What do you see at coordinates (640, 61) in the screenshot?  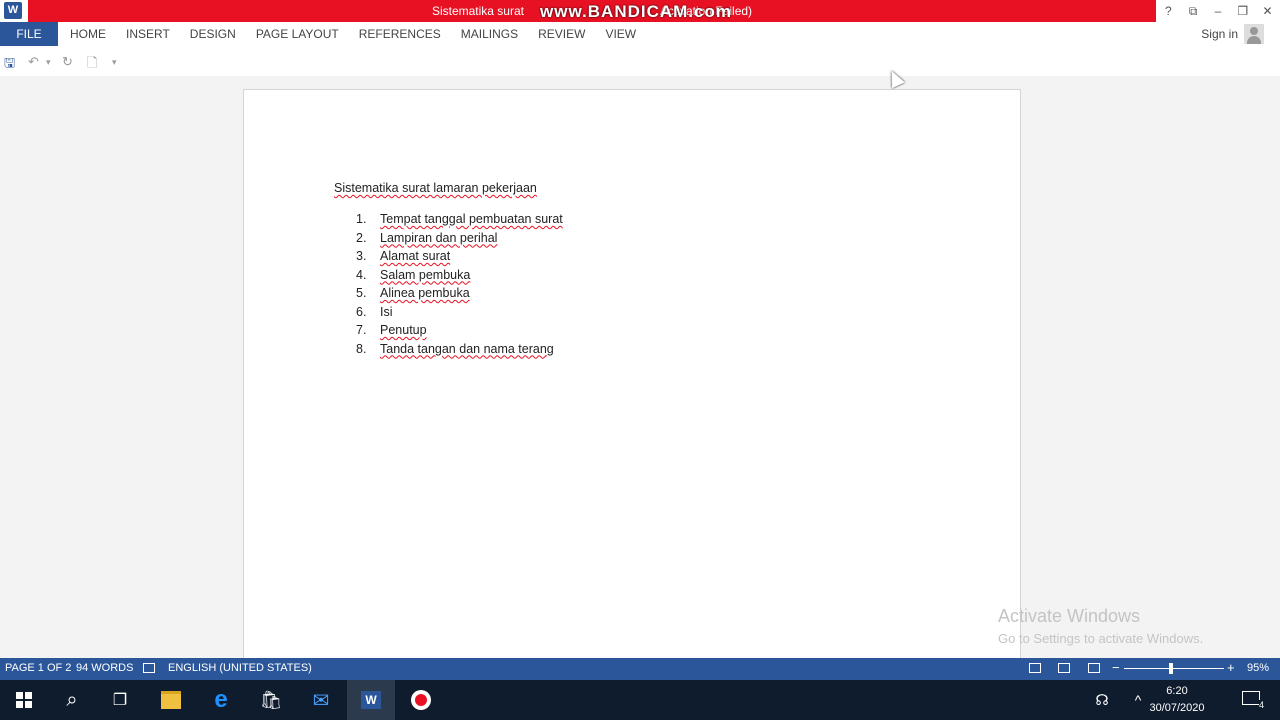 I see `quick-access-toolbar: 🖫 ↶ ▾ ↻ 🗋 ▾` at bounding box center [640, 61].